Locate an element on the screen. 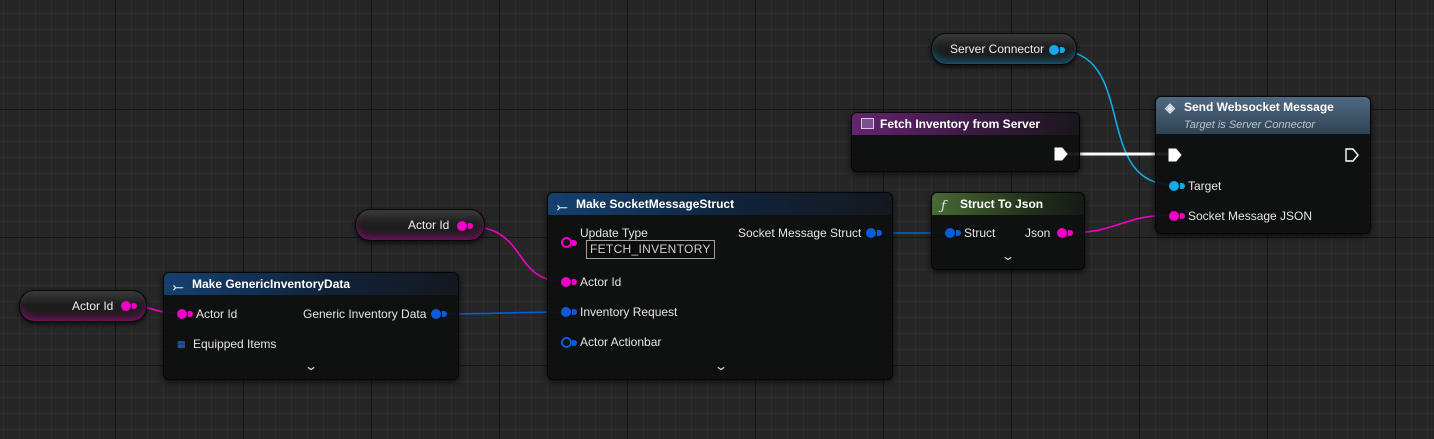 Image resolution: width=1434 pixels, height=439 pixels. node-subtitle: Target is Server Connector is located at coordinates (1250, 125).